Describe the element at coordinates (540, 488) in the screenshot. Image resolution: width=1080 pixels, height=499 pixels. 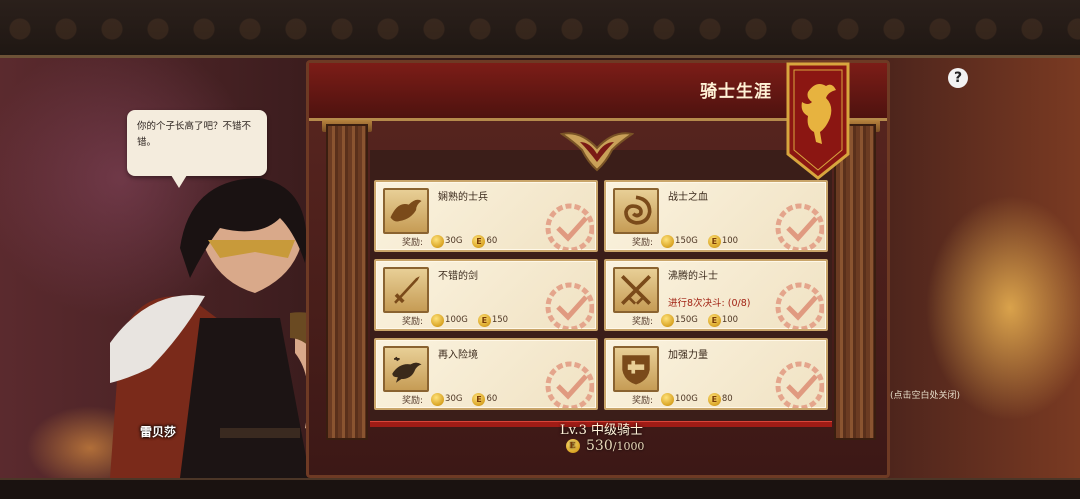
I see `bottom-bar` at that location.